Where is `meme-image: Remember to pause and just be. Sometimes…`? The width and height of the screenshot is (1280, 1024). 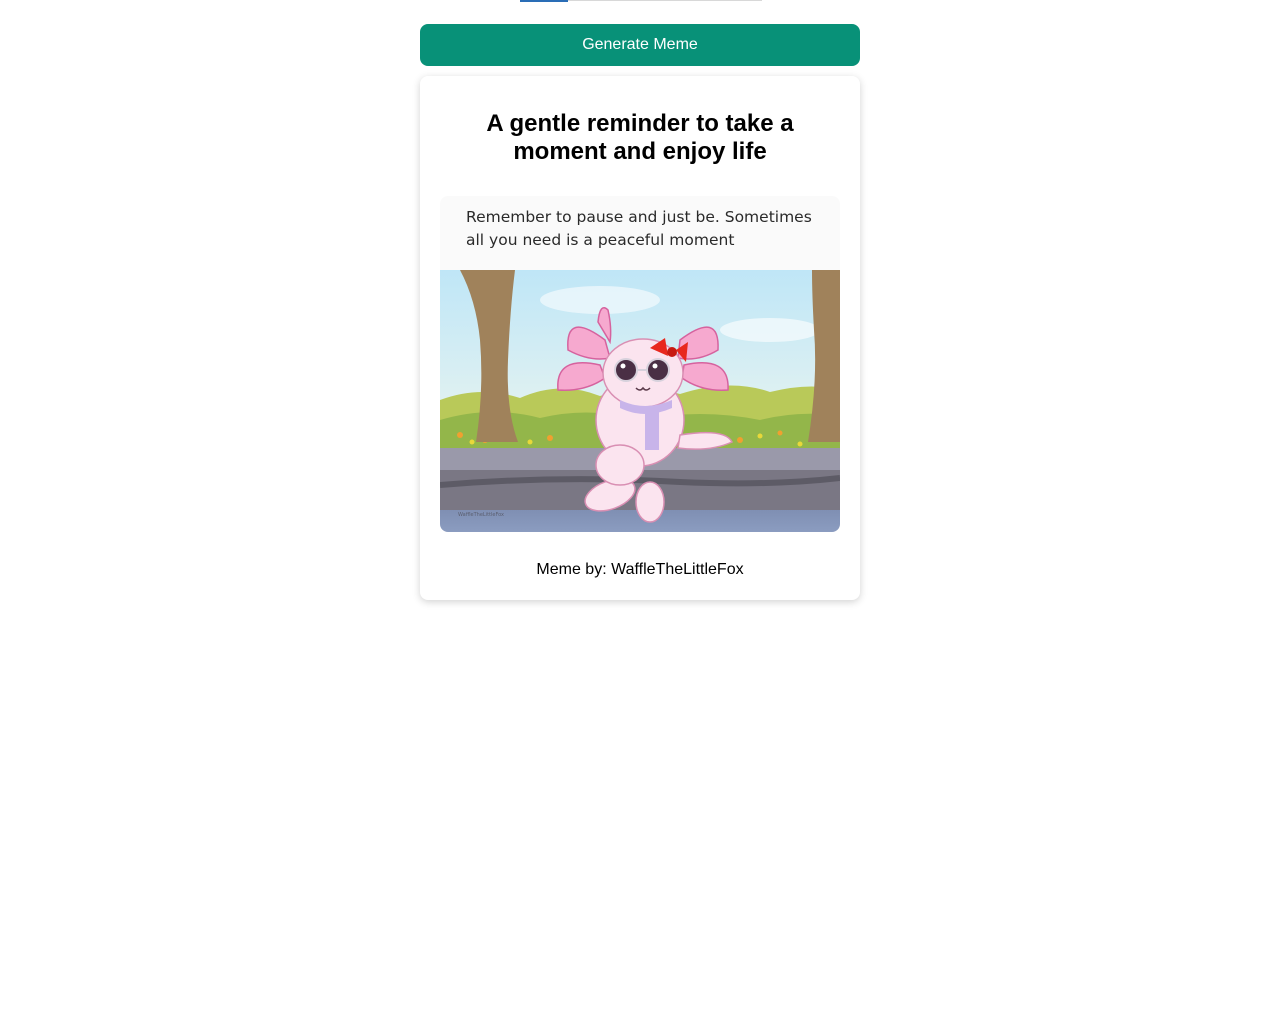 meme-image: Remember to pause and just be. Sometimes… is located at coordinates (640, 364).